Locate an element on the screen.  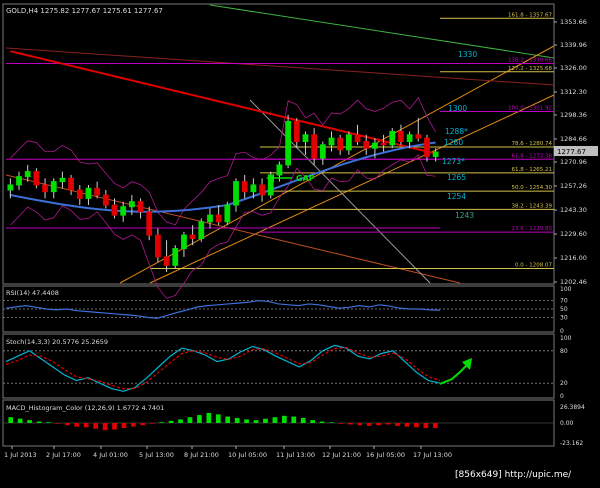
level-label: 1273* is located at coordinates (453, 161).